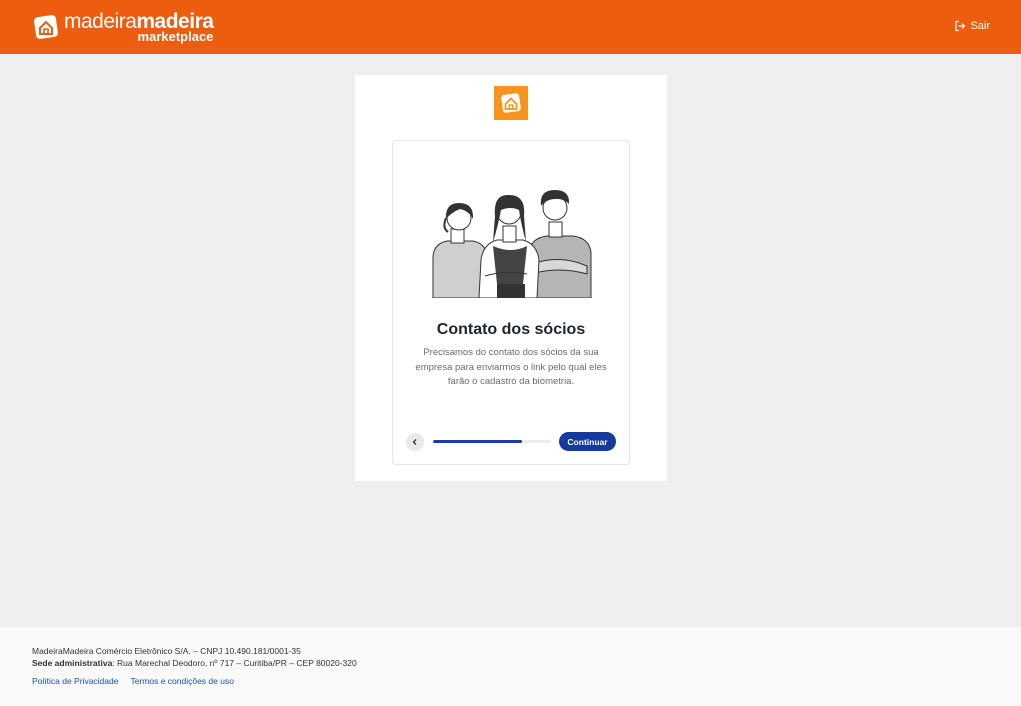 Image resolution: width=1021 pixels, height=706 pixels. What do you see at coordinates (960, 26) in the screenshot?
I see `logout-icon` at bounding box center [960, 26].